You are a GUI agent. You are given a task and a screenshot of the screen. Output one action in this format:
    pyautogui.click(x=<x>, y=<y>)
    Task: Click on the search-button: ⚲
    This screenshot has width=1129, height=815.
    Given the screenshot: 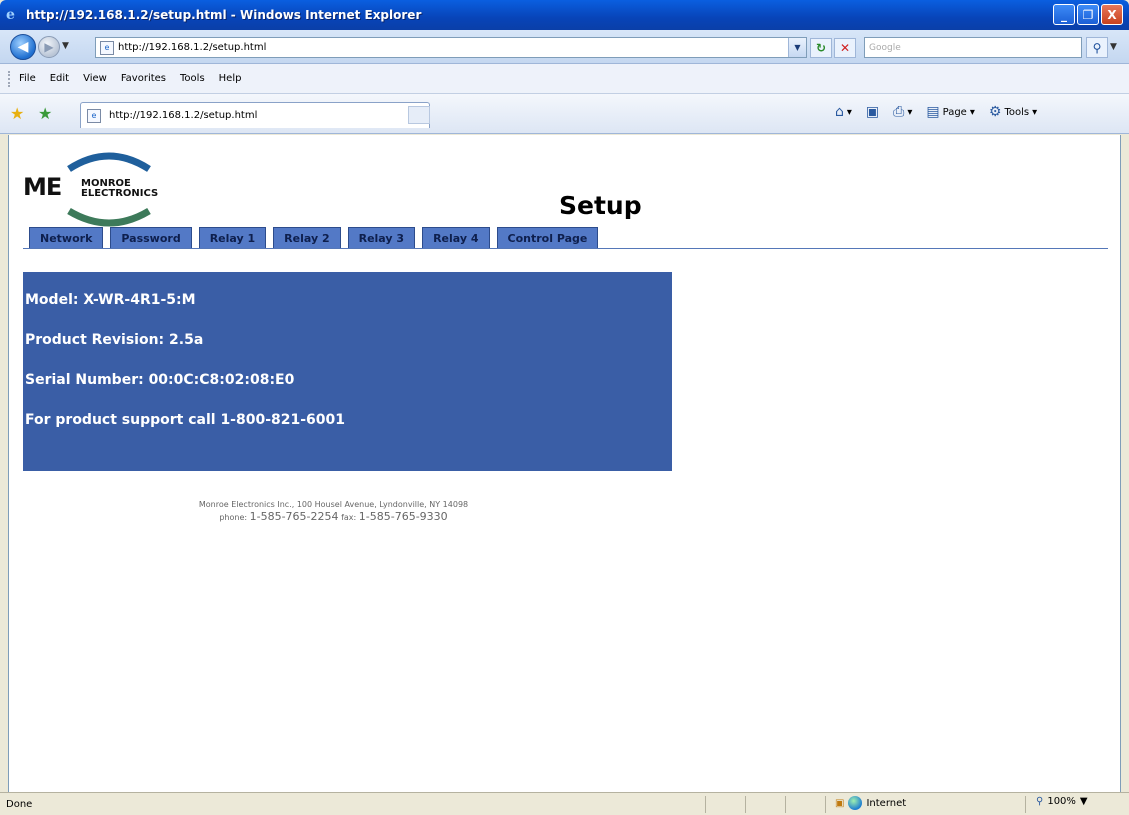 What is the action you would take?
    pyautogui.click(x=1097, y=47)
    